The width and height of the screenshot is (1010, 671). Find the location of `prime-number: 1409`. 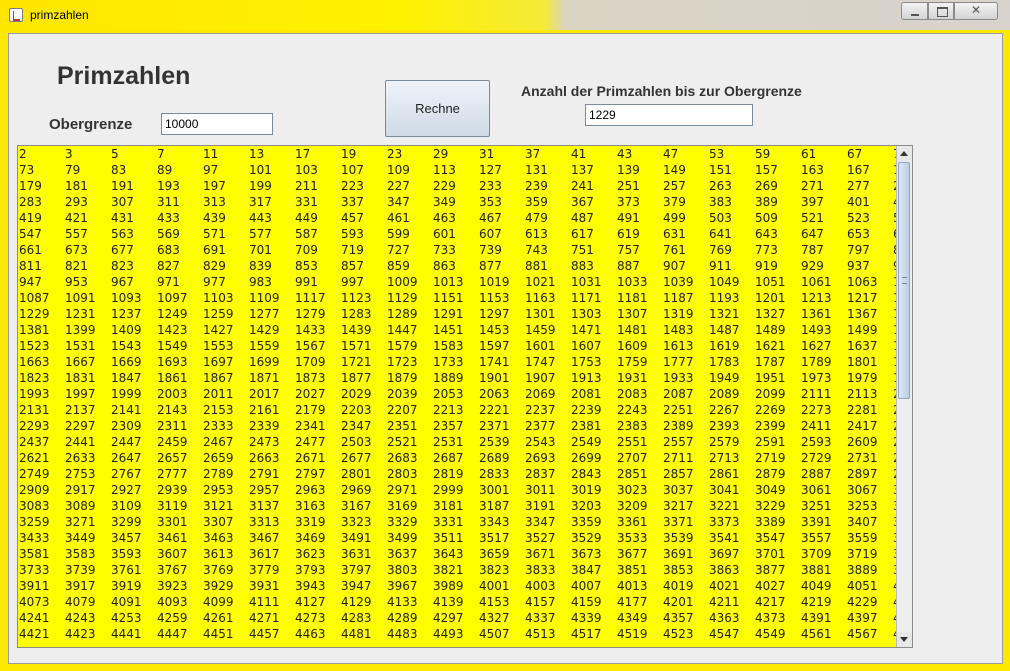

prime-number: 1409 is located at coordinates (126, 330).